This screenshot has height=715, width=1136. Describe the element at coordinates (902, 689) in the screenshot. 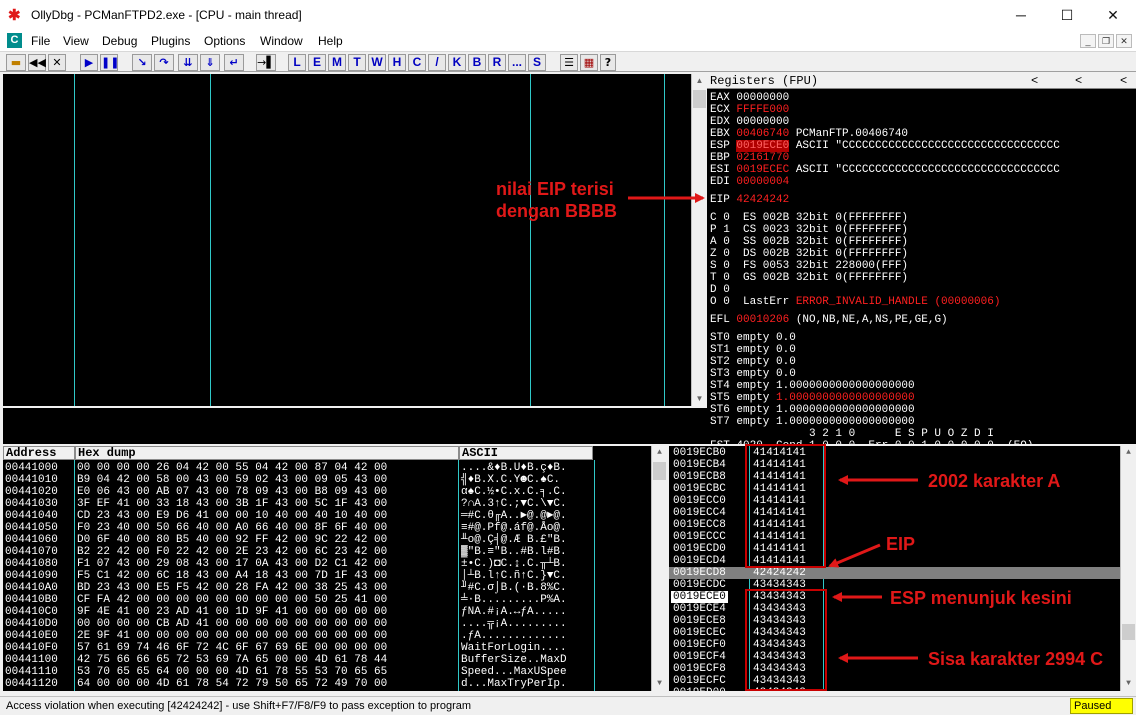

I see `stack-row: 0019ED0043434343` at that location.